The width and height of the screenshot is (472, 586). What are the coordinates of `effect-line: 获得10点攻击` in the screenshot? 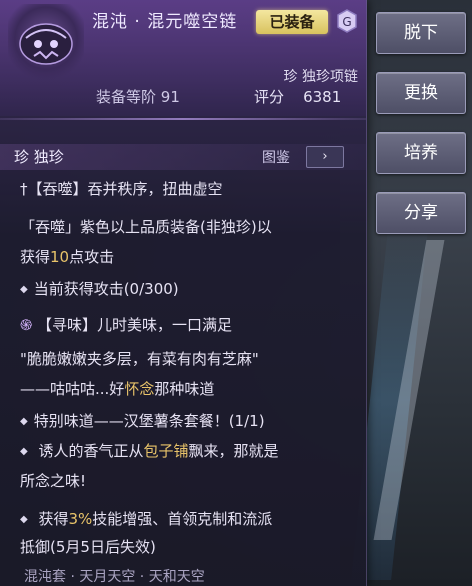 It's located at (67, 257).